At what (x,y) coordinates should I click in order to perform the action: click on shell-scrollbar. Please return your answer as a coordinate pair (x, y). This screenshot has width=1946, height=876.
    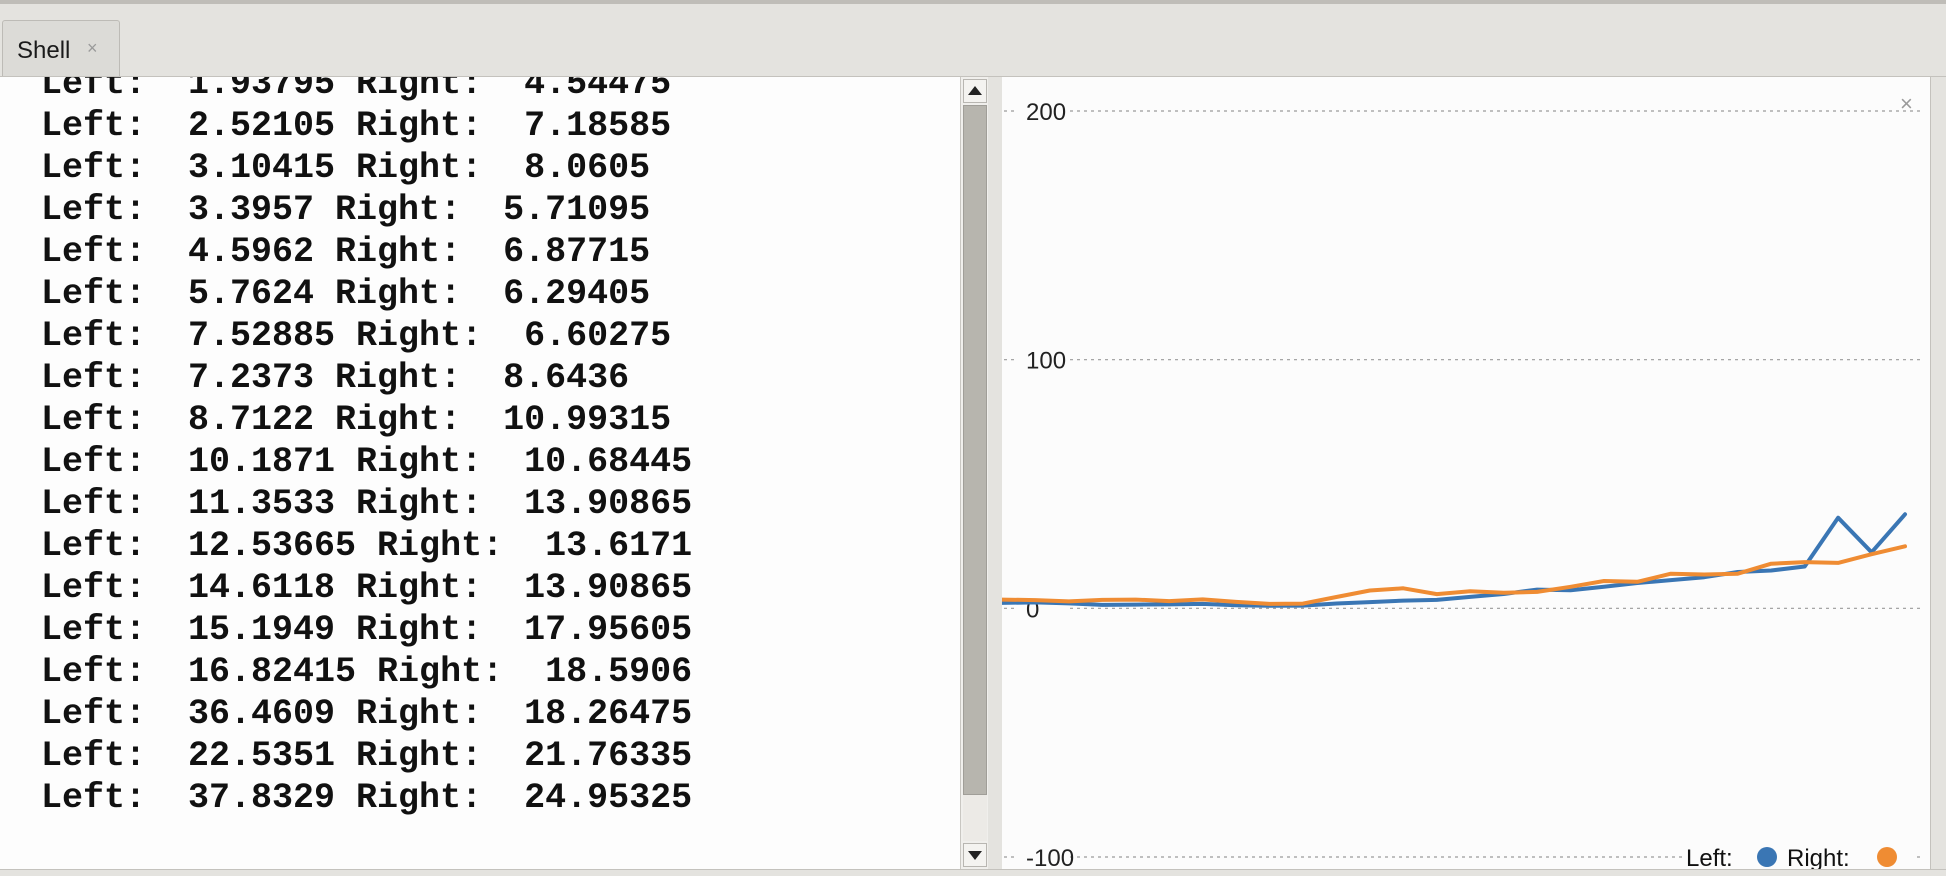
    Looking at the image, I should click on (974, 473).